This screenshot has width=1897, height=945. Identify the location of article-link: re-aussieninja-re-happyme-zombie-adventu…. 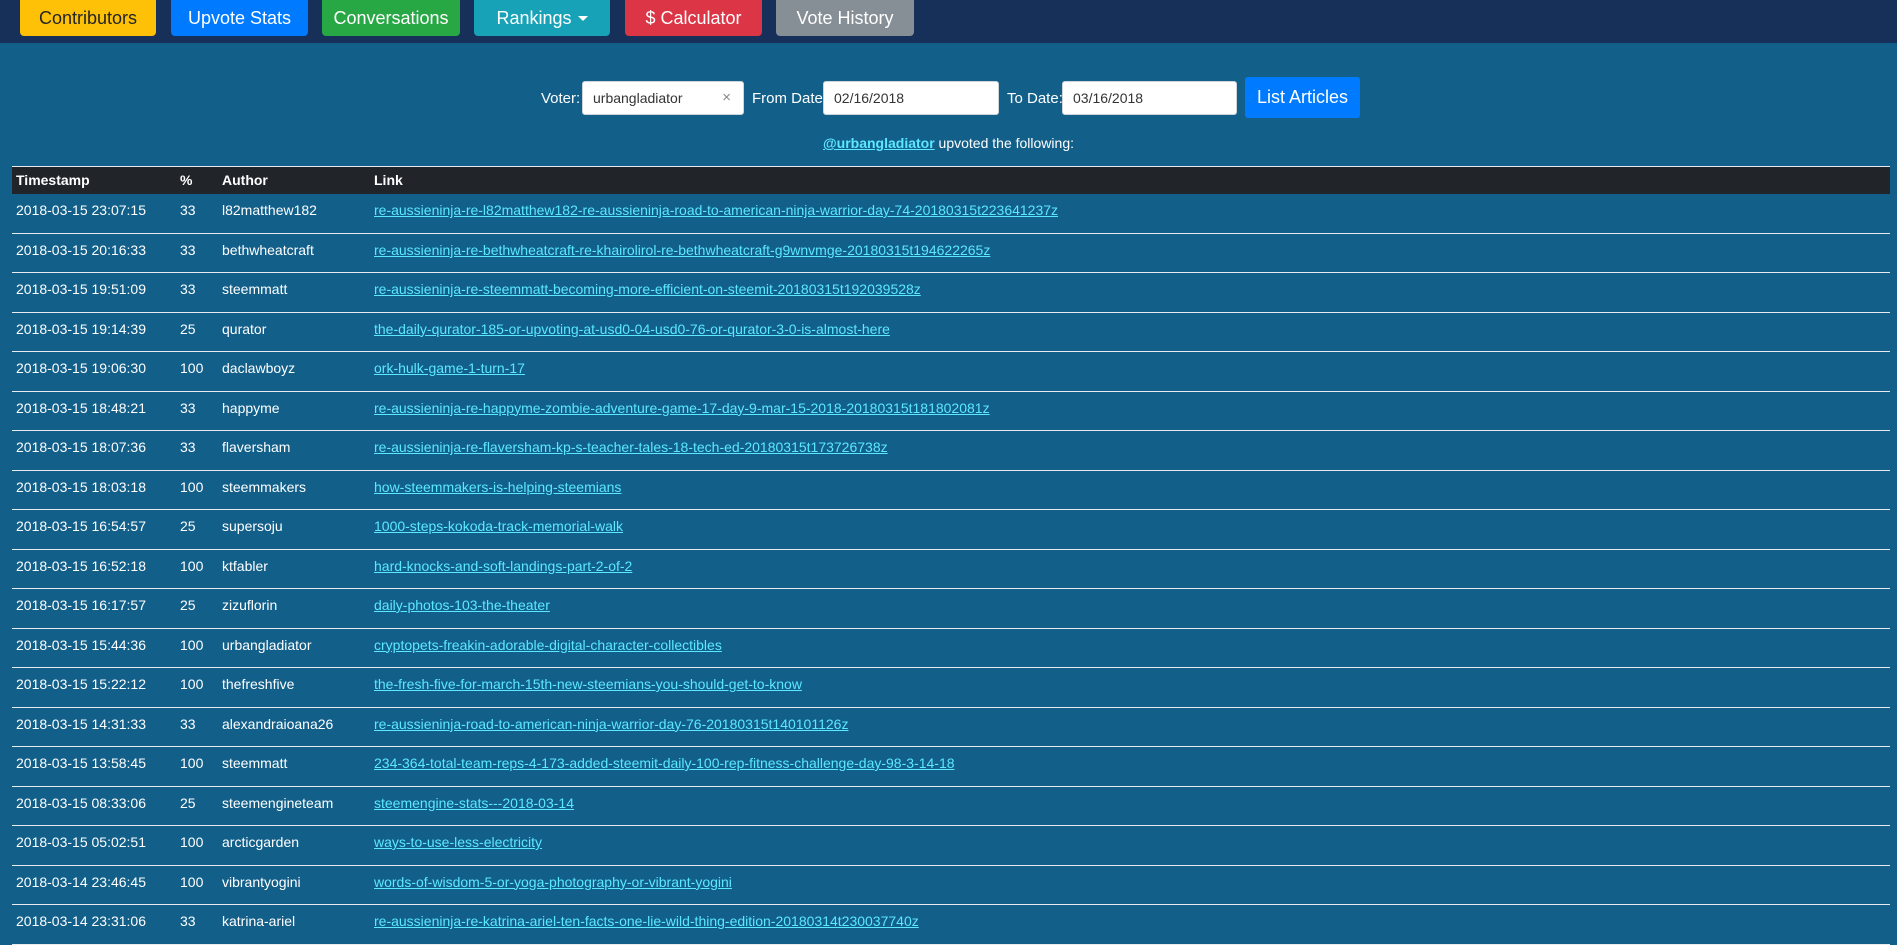
(682, 408).